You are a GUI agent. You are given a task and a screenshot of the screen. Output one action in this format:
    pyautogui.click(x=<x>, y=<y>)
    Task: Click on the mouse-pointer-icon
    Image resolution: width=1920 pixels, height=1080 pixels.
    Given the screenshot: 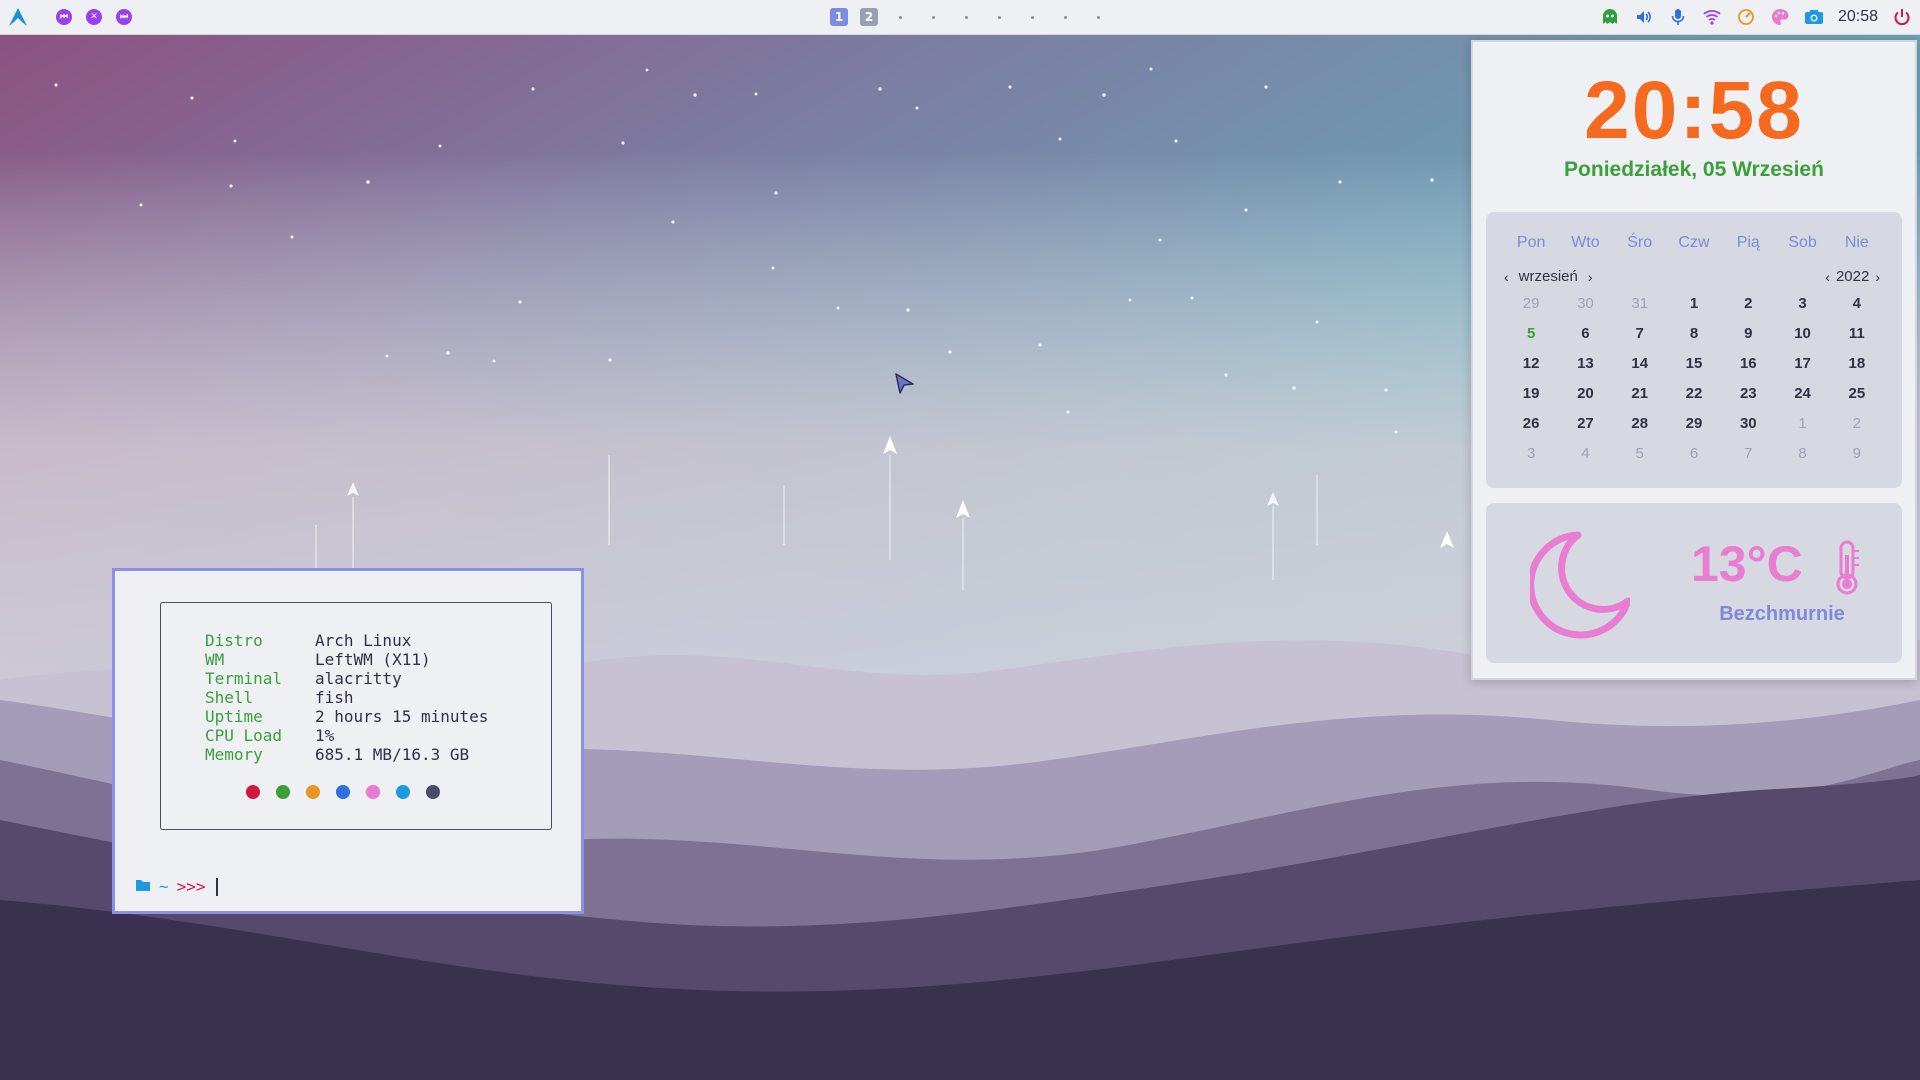 What is the action you would take?
    pyautogui.click(x=905, y=386)
    